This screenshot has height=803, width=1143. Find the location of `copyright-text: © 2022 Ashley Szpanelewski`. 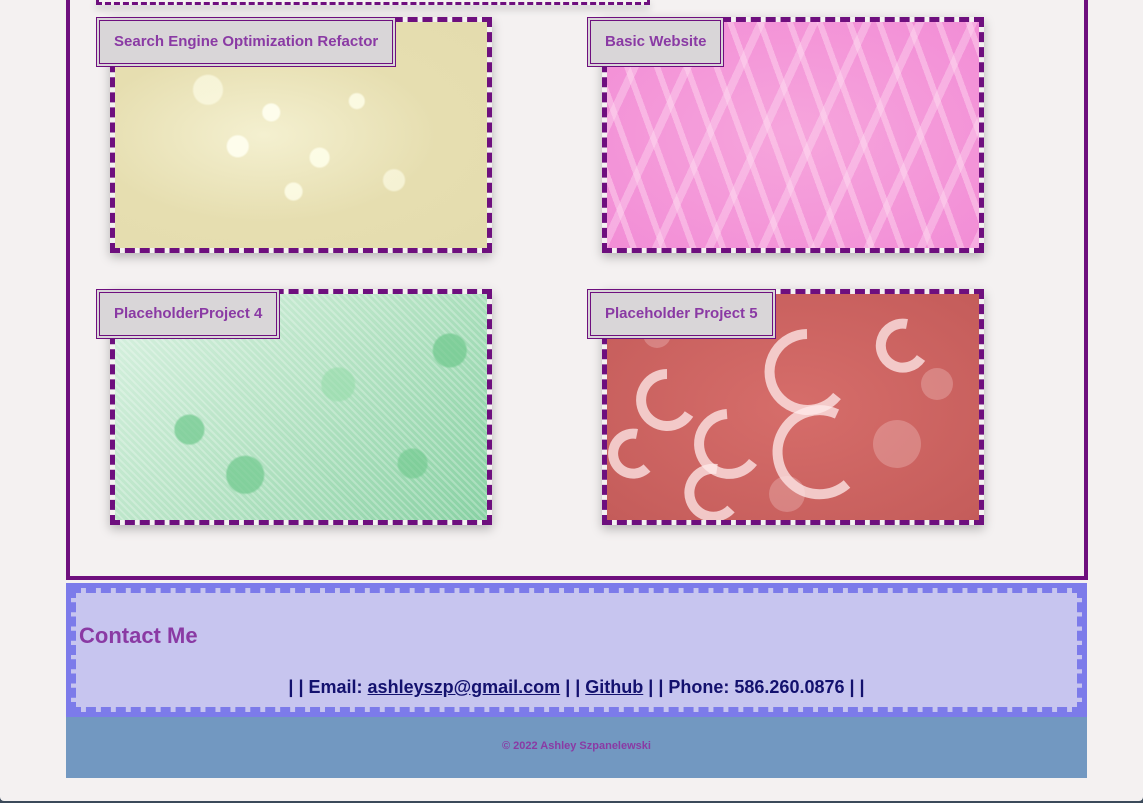

copyright-text: © 2022 Ashley Szpanelewski is located at coordinates (576, 746).